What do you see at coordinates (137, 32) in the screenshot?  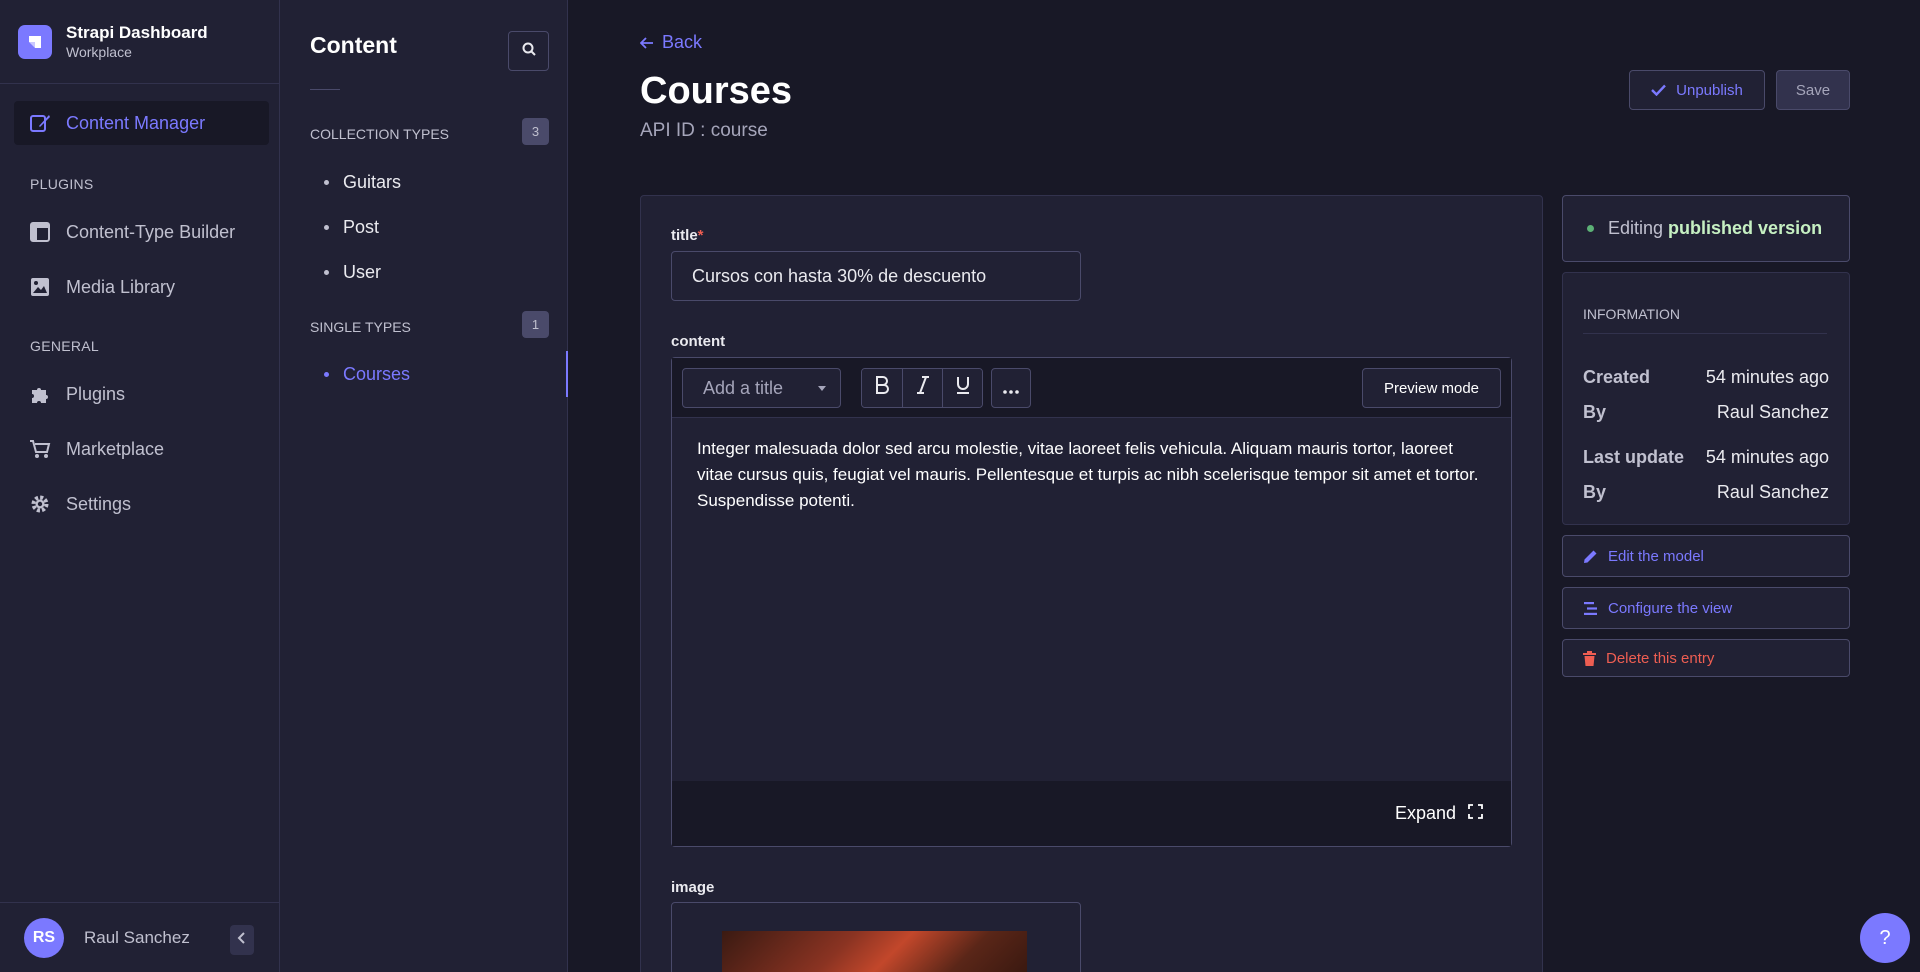 I see `brand-title: Strapi Dashboard` at bounding box center [137, 32].